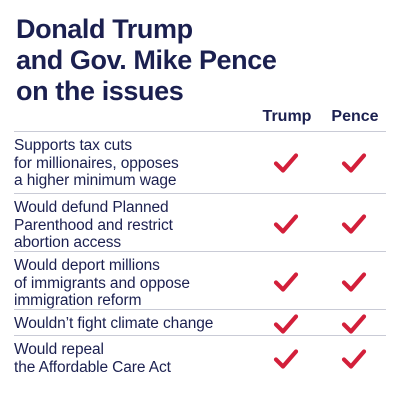  What do you see at coordinates (287, 116) in the screenshot?
I see `column-header-trump: Trump` at bounding box center [287, 116].